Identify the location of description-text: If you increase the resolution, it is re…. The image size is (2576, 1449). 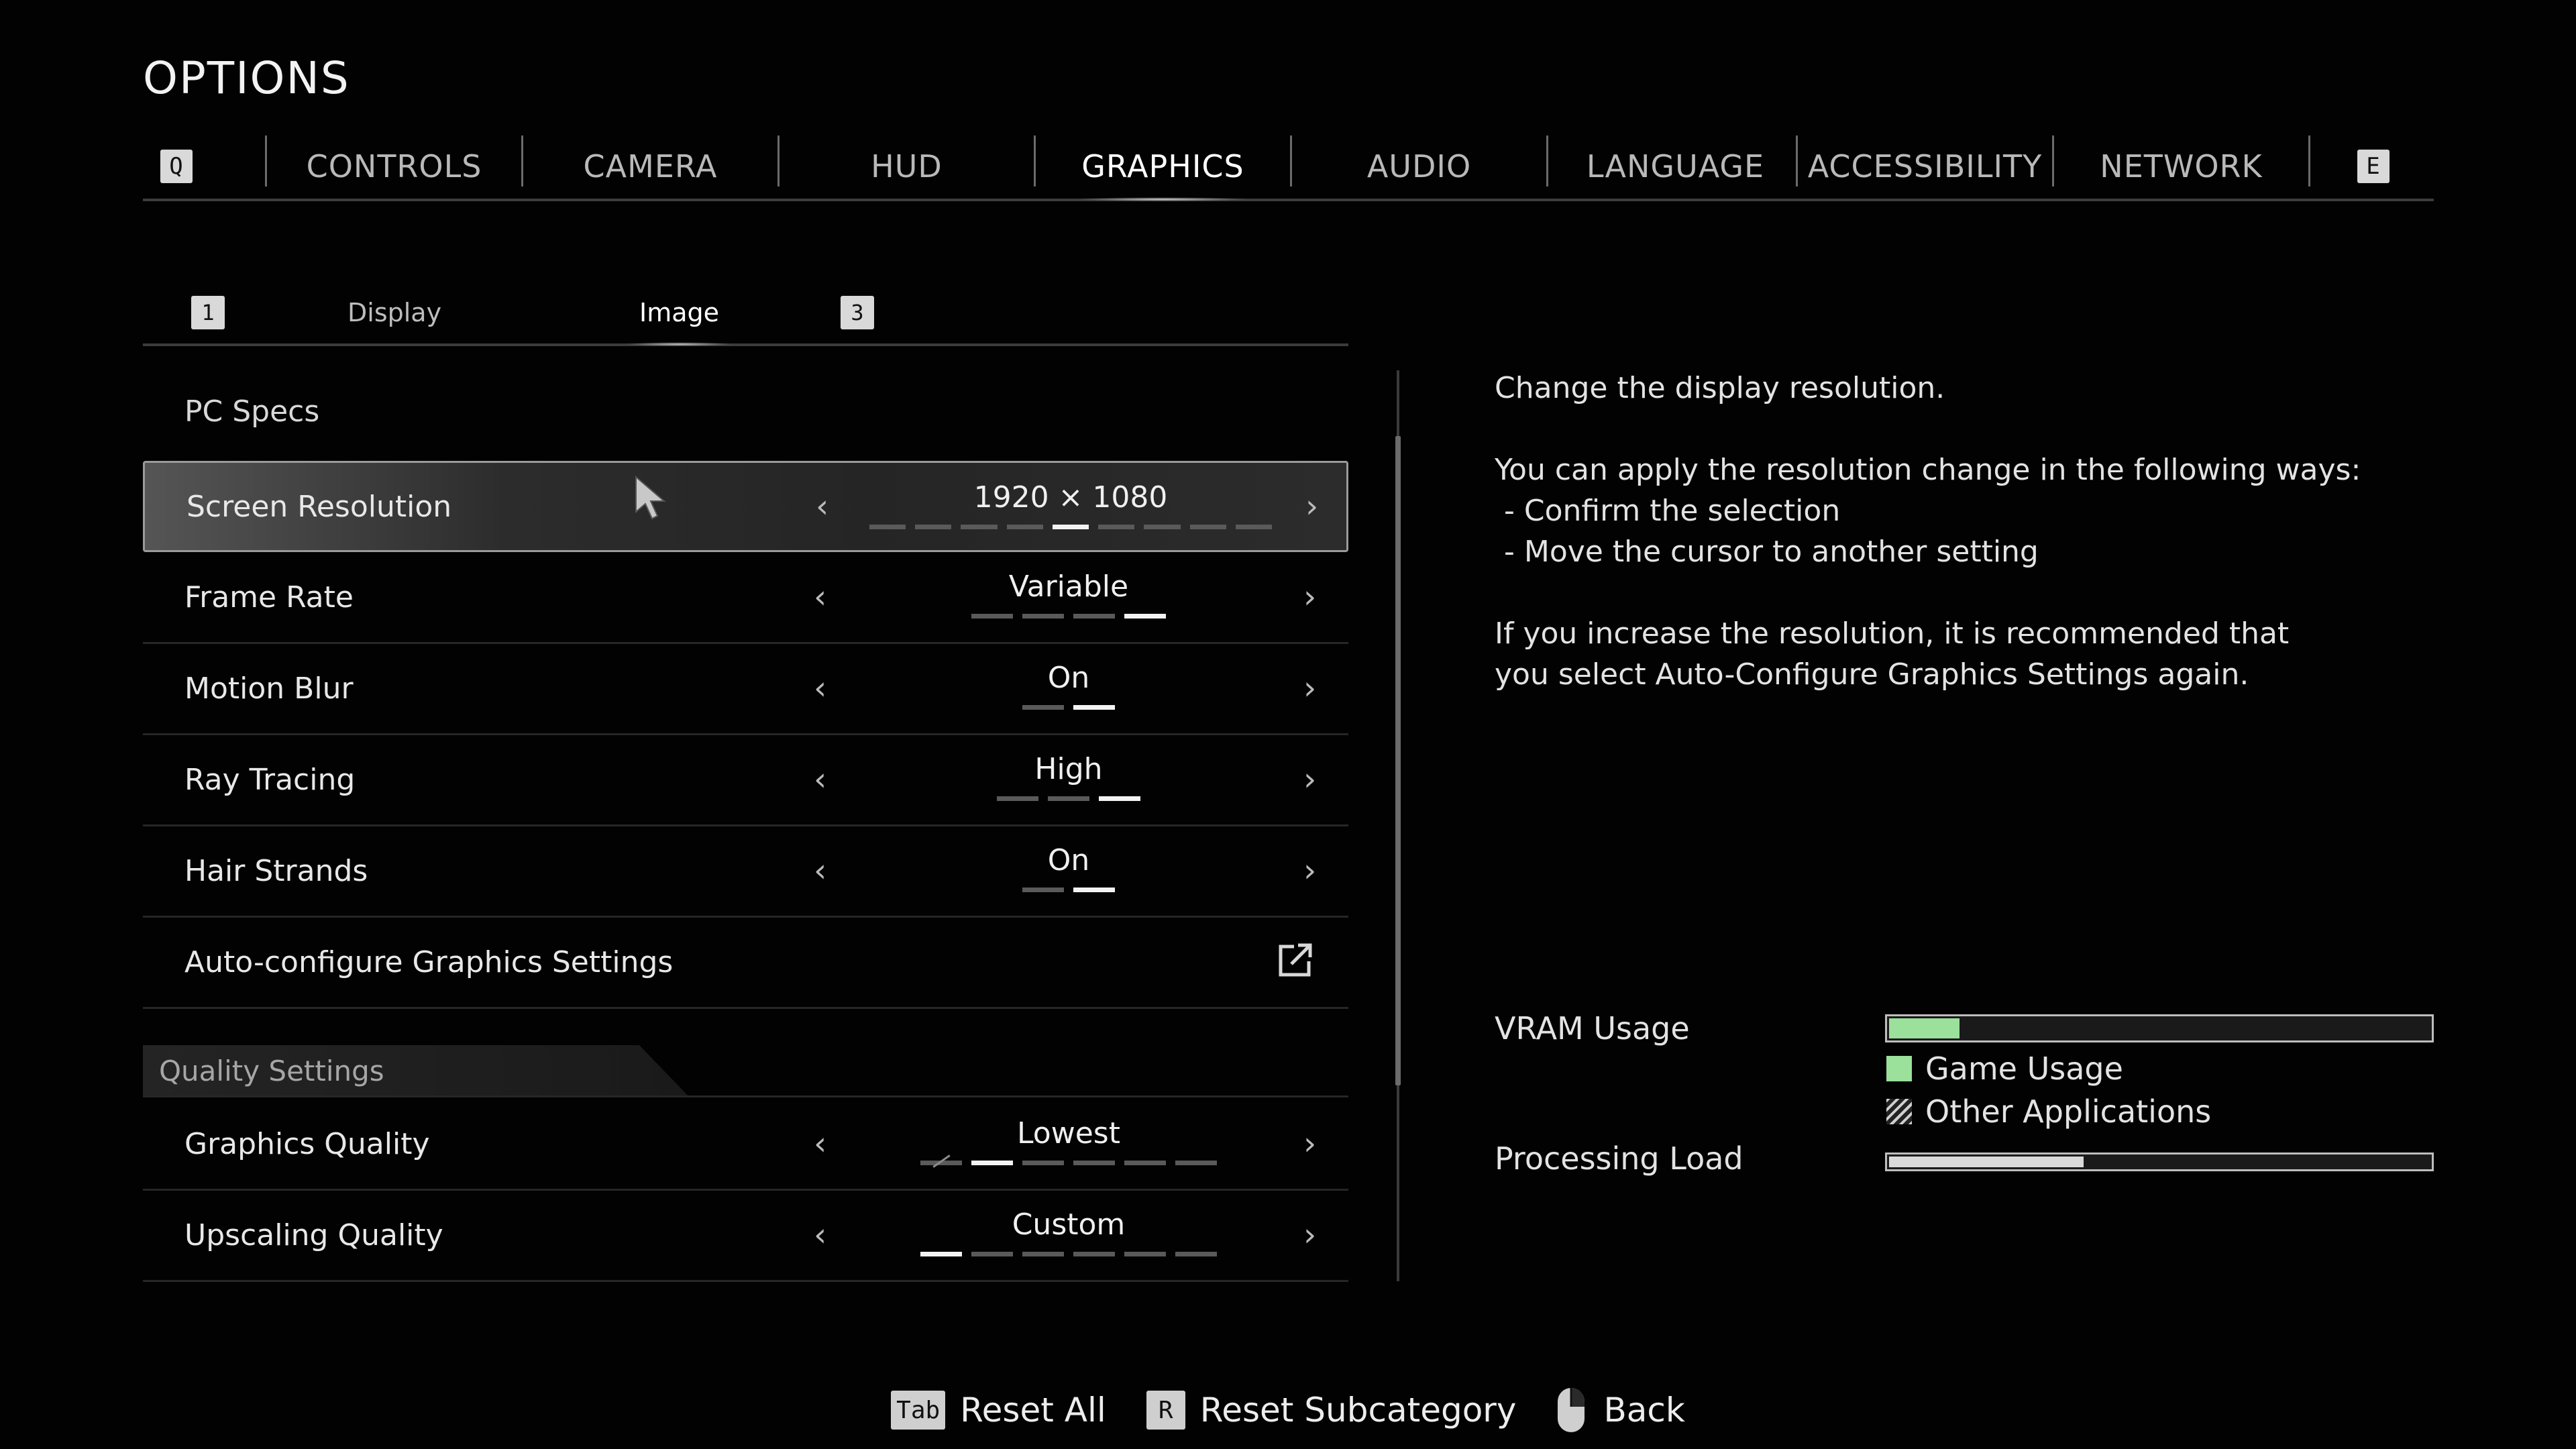
(1892, 633).